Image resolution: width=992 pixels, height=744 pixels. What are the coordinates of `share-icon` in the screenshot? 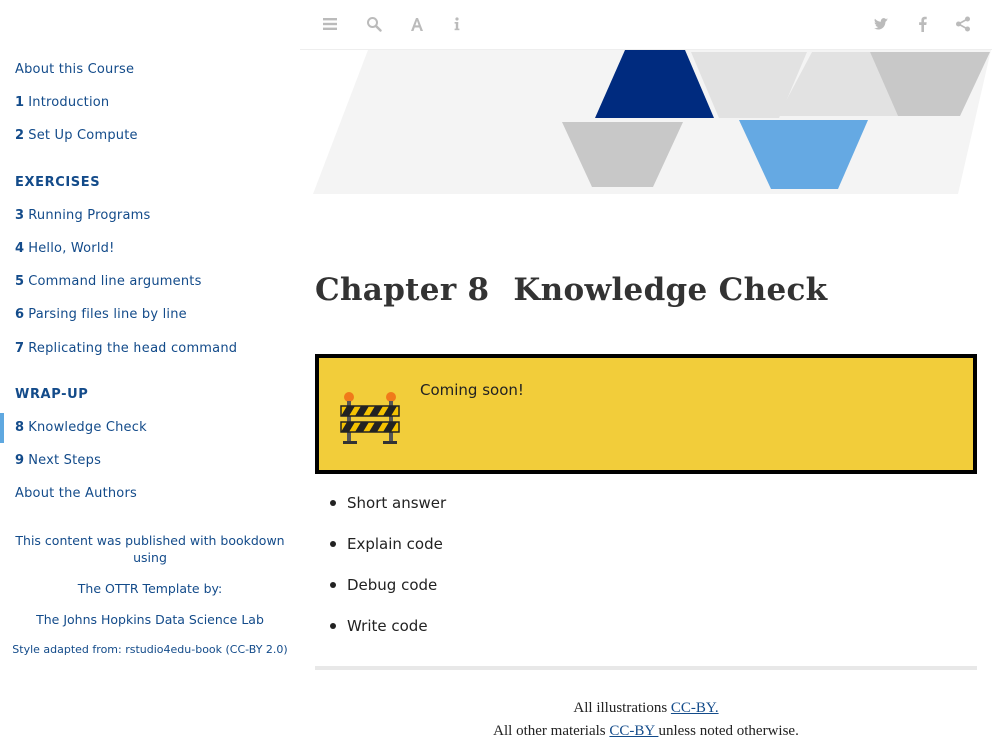 It's located at (963, 24).